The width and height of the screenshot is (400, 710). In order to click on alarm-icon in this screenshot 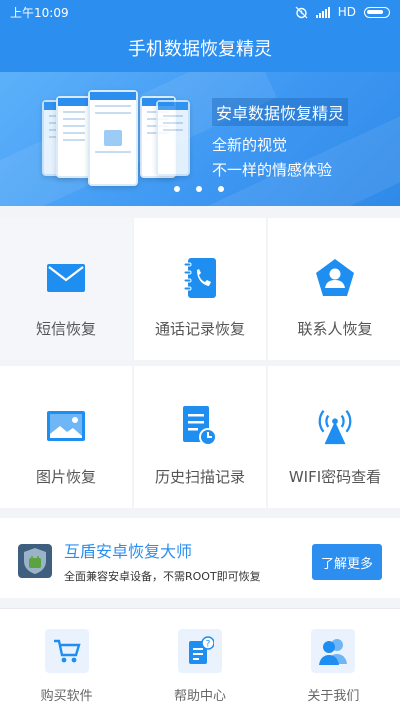, I will do `click(301, 12)`.